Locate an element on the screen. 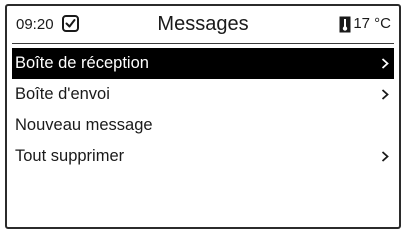 This screenshot has width=409, height=240. menu-item-new-message: Nouveau message is located at coordinates (203, 125).